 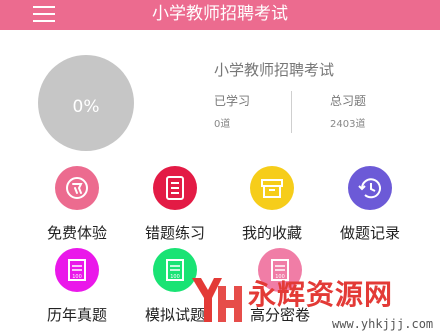 I want to click on progress-circle: 0%, so click(x=86, y=103).